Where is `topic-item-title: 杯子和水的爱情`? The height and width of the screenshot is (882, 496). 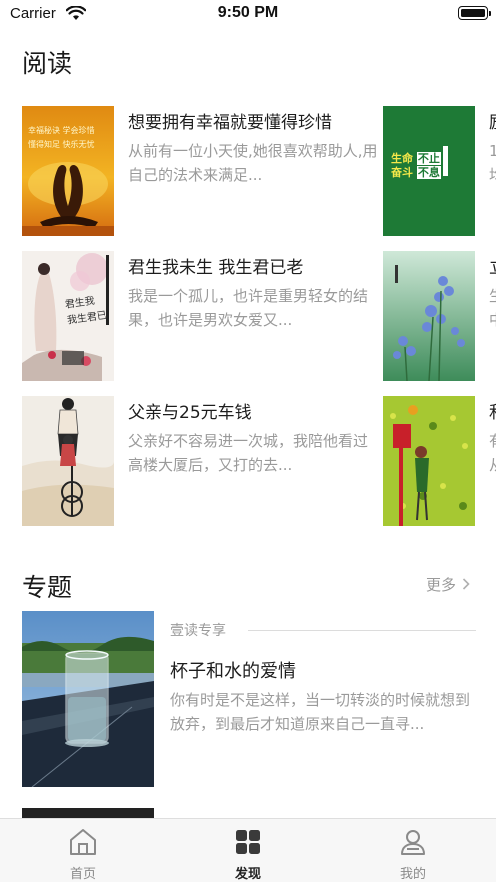
topic-item-title: 杯子和水的爱情 is located at coordinates (233, 671).